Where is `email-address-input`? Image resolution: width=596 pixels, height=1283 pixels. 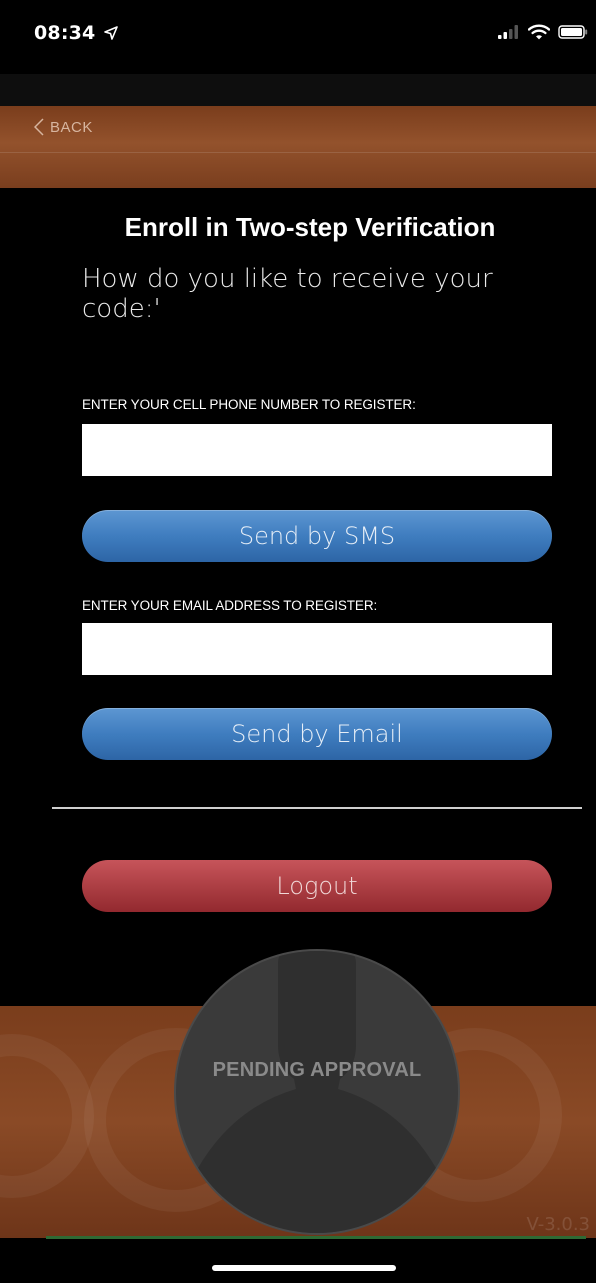 email-address-input is located at coordinates (317, 649).